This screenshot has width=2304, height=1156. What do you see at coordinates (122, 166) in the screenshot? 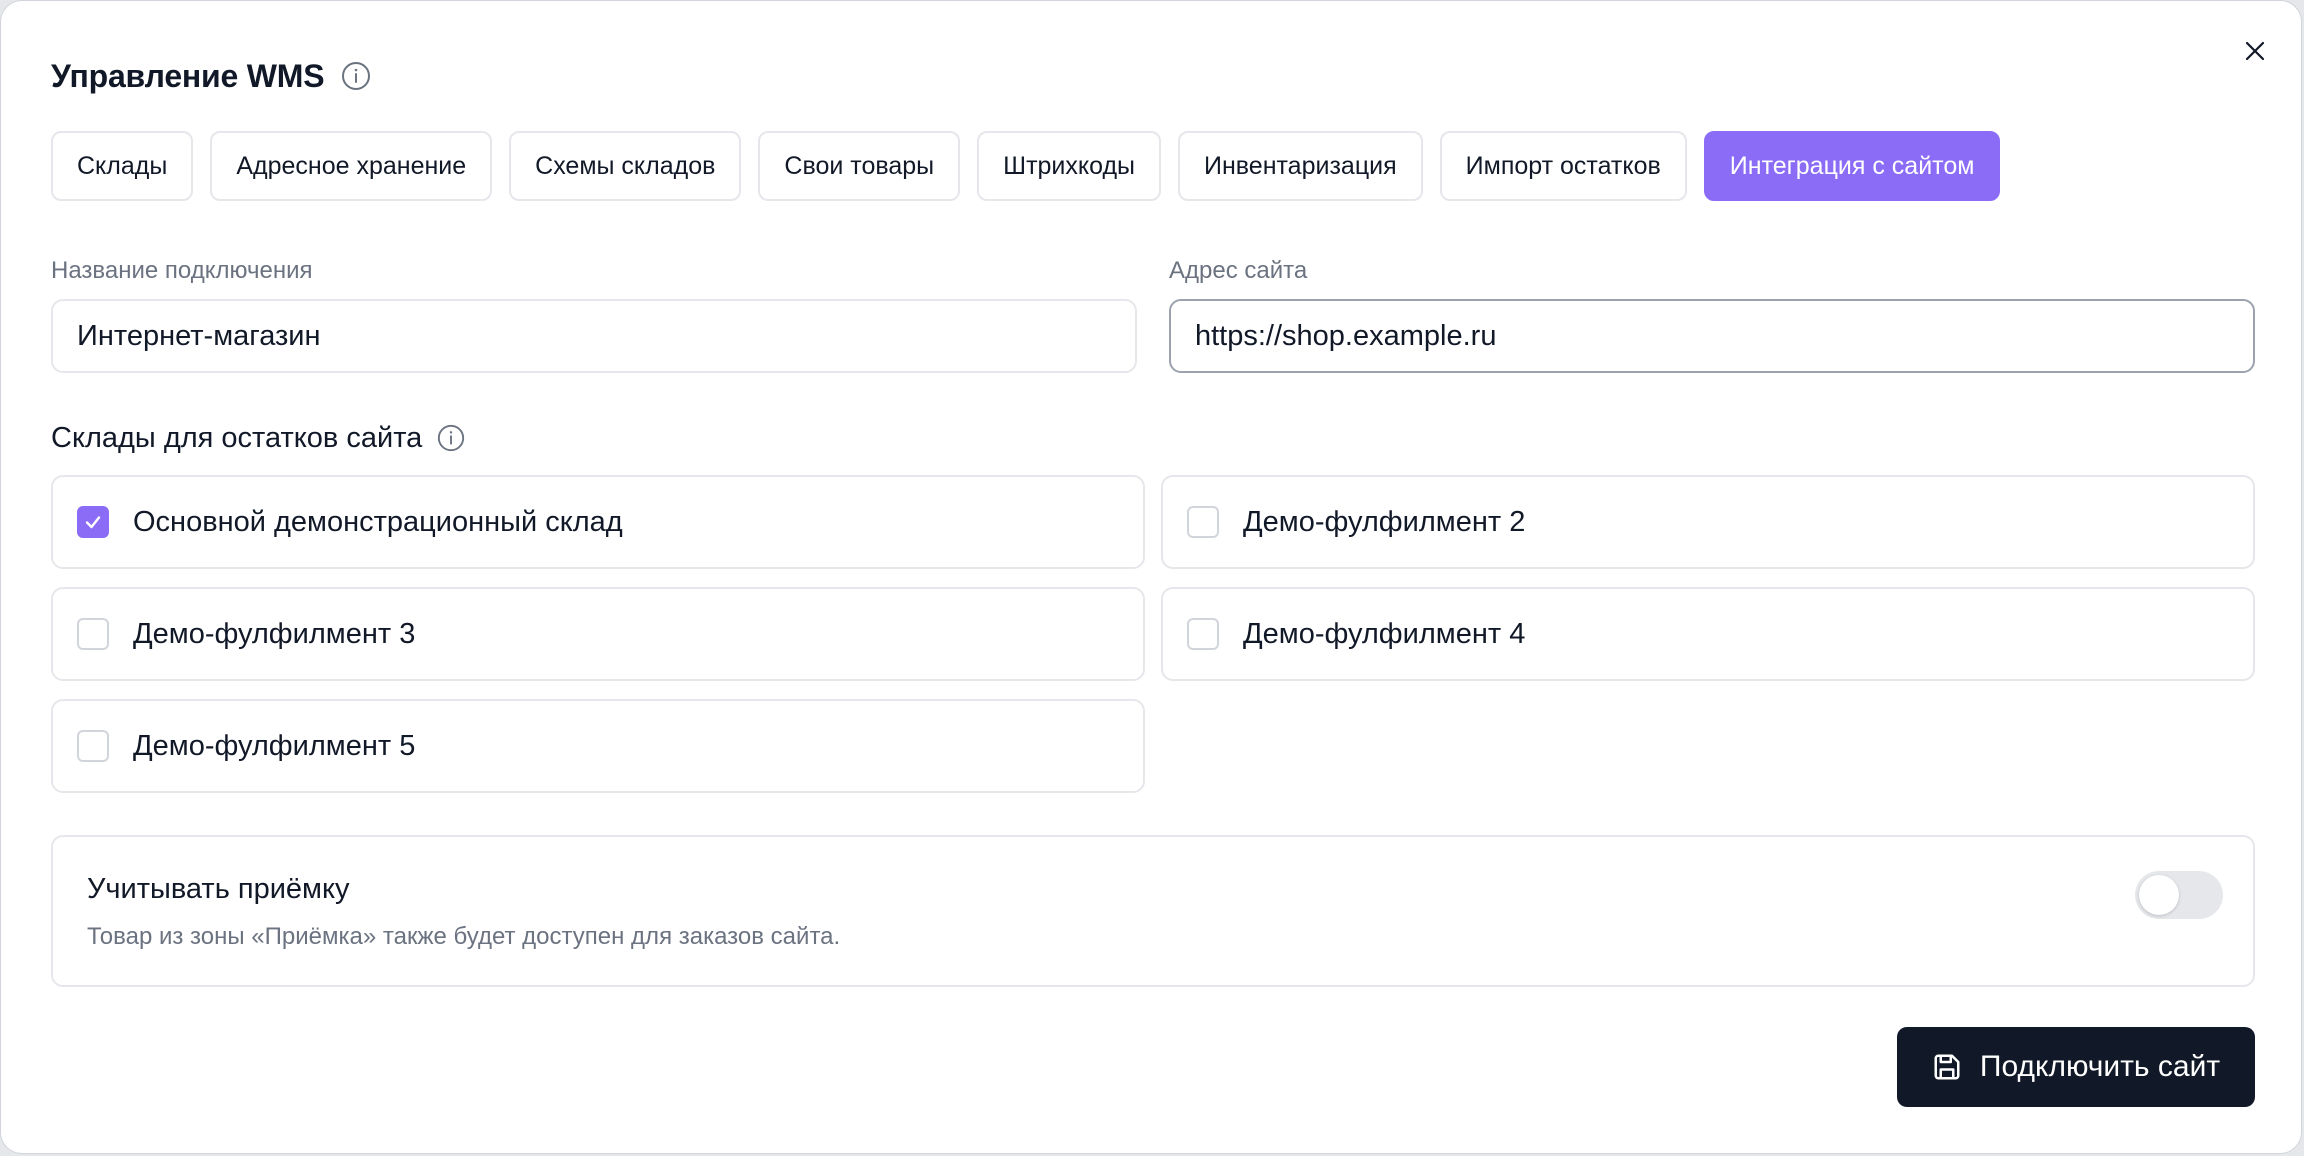
I see `tab-warehouses: Склады` at bounding box center [122, 166].